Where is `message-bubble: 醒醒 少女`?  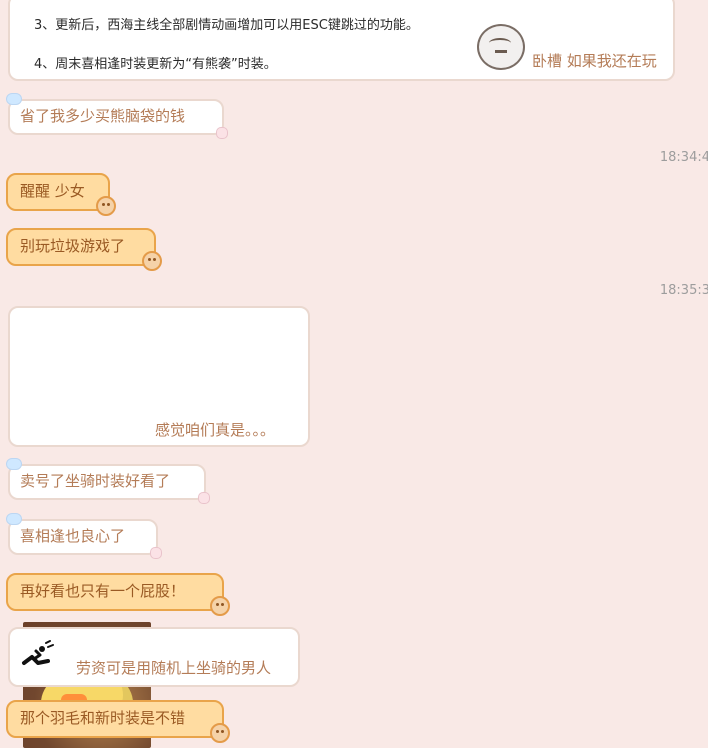 message-bubble: 醒醒 少女 is located at coordinates (58, 192).